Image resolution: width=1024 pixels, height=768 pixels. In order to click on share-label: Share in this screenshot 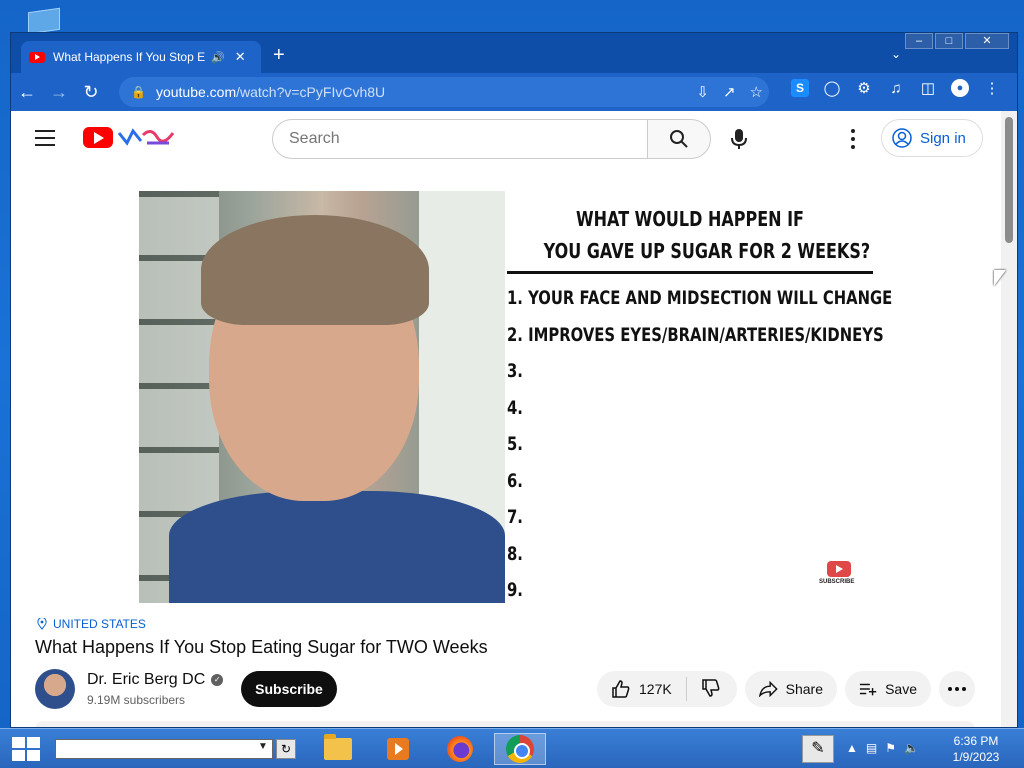, I will do `click(804, 689)`.